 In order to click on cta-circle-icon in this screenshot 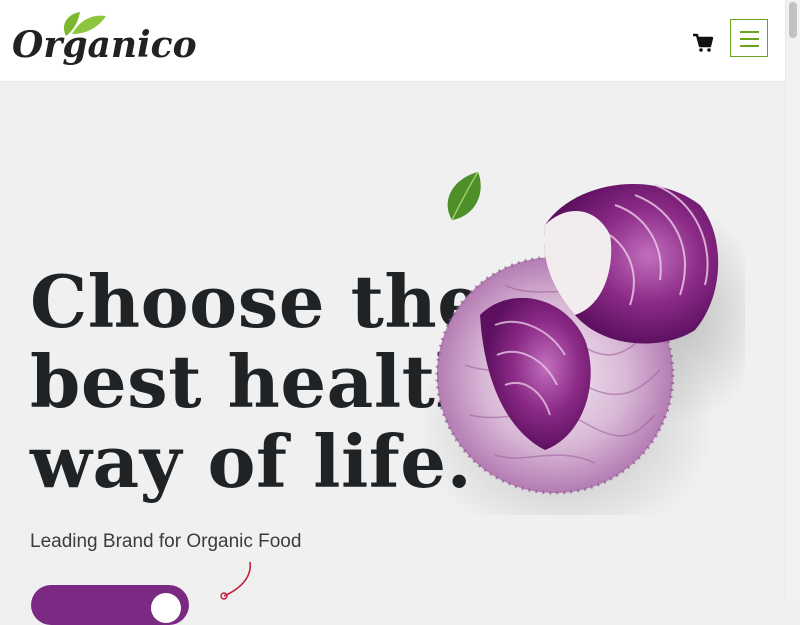, I will do `click(166, 608)`.